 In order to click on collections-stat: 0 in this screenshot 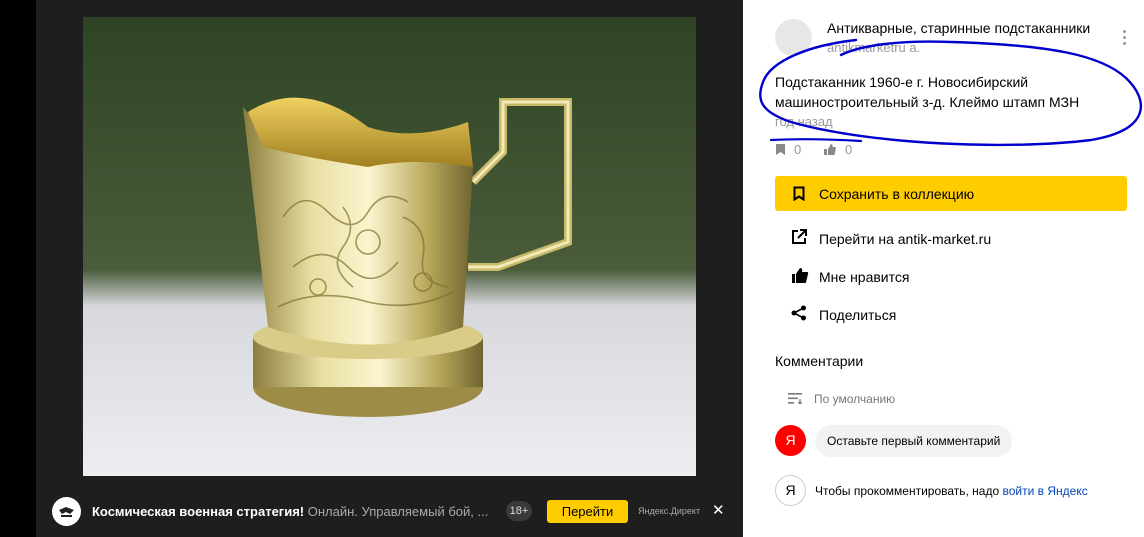, I will do `click(788, 149)`.